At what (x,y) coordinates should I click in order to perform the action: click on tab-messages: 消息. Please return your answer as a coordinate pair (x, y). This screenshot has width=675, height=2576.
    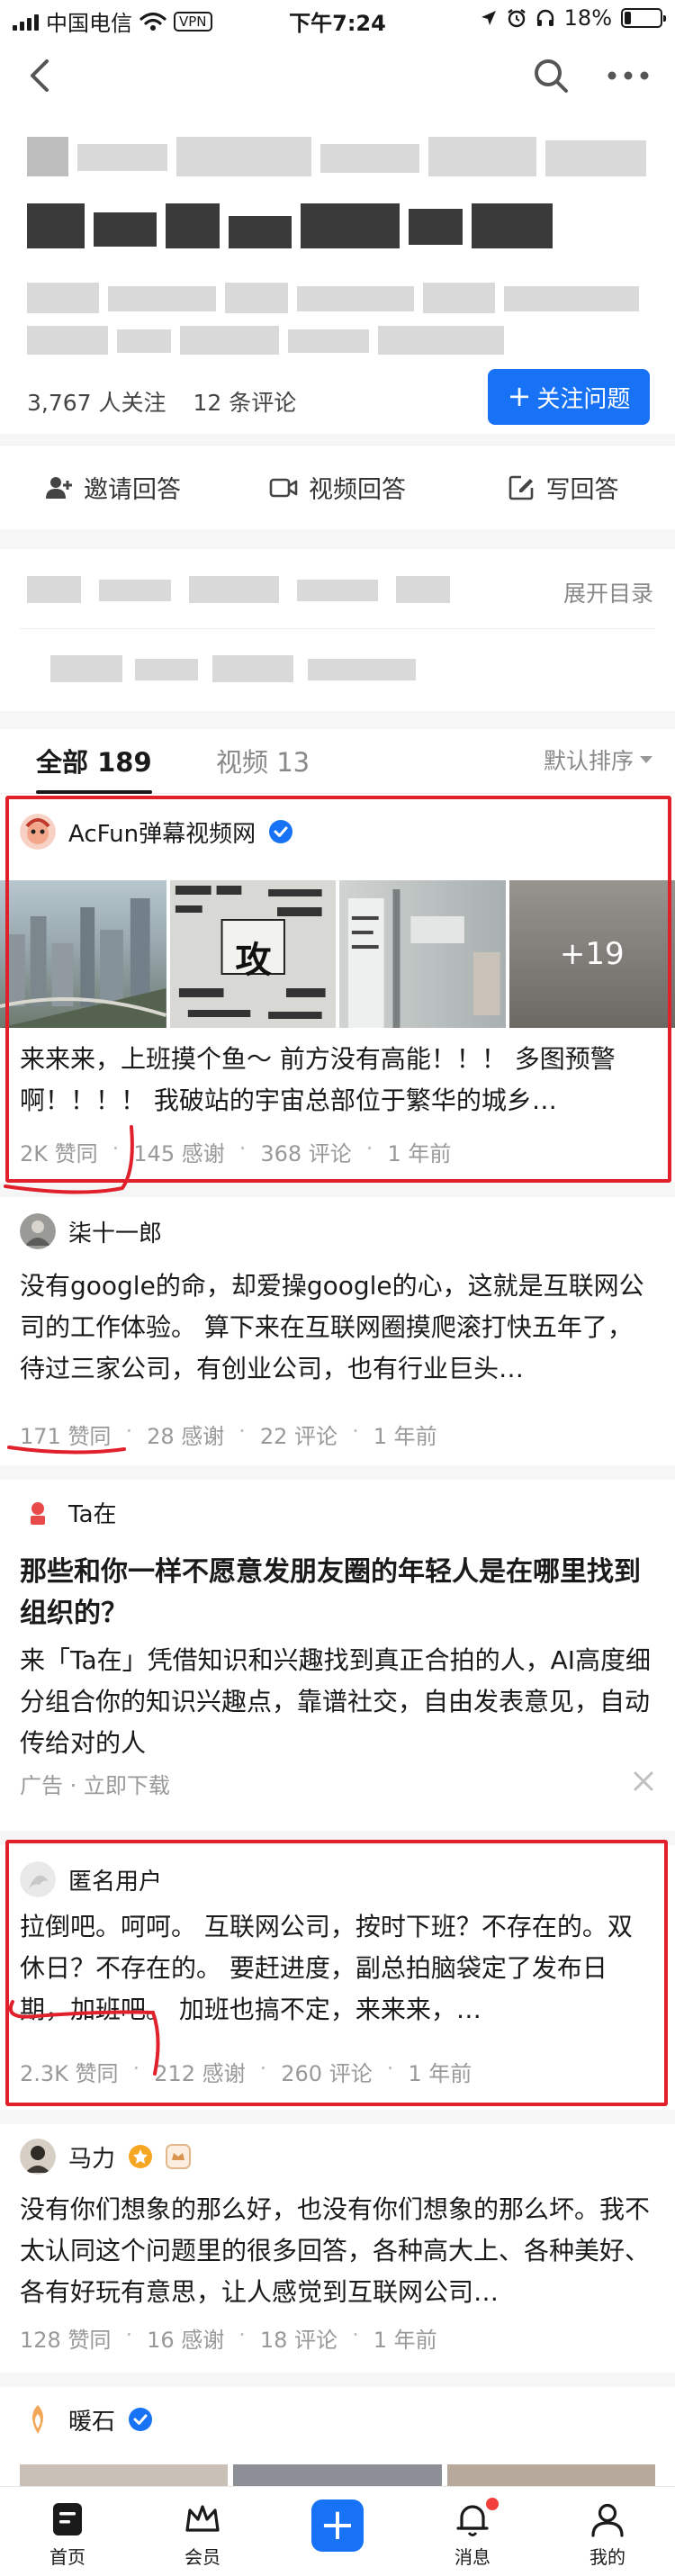
    Looking at the image, I should click on (472, 2531).